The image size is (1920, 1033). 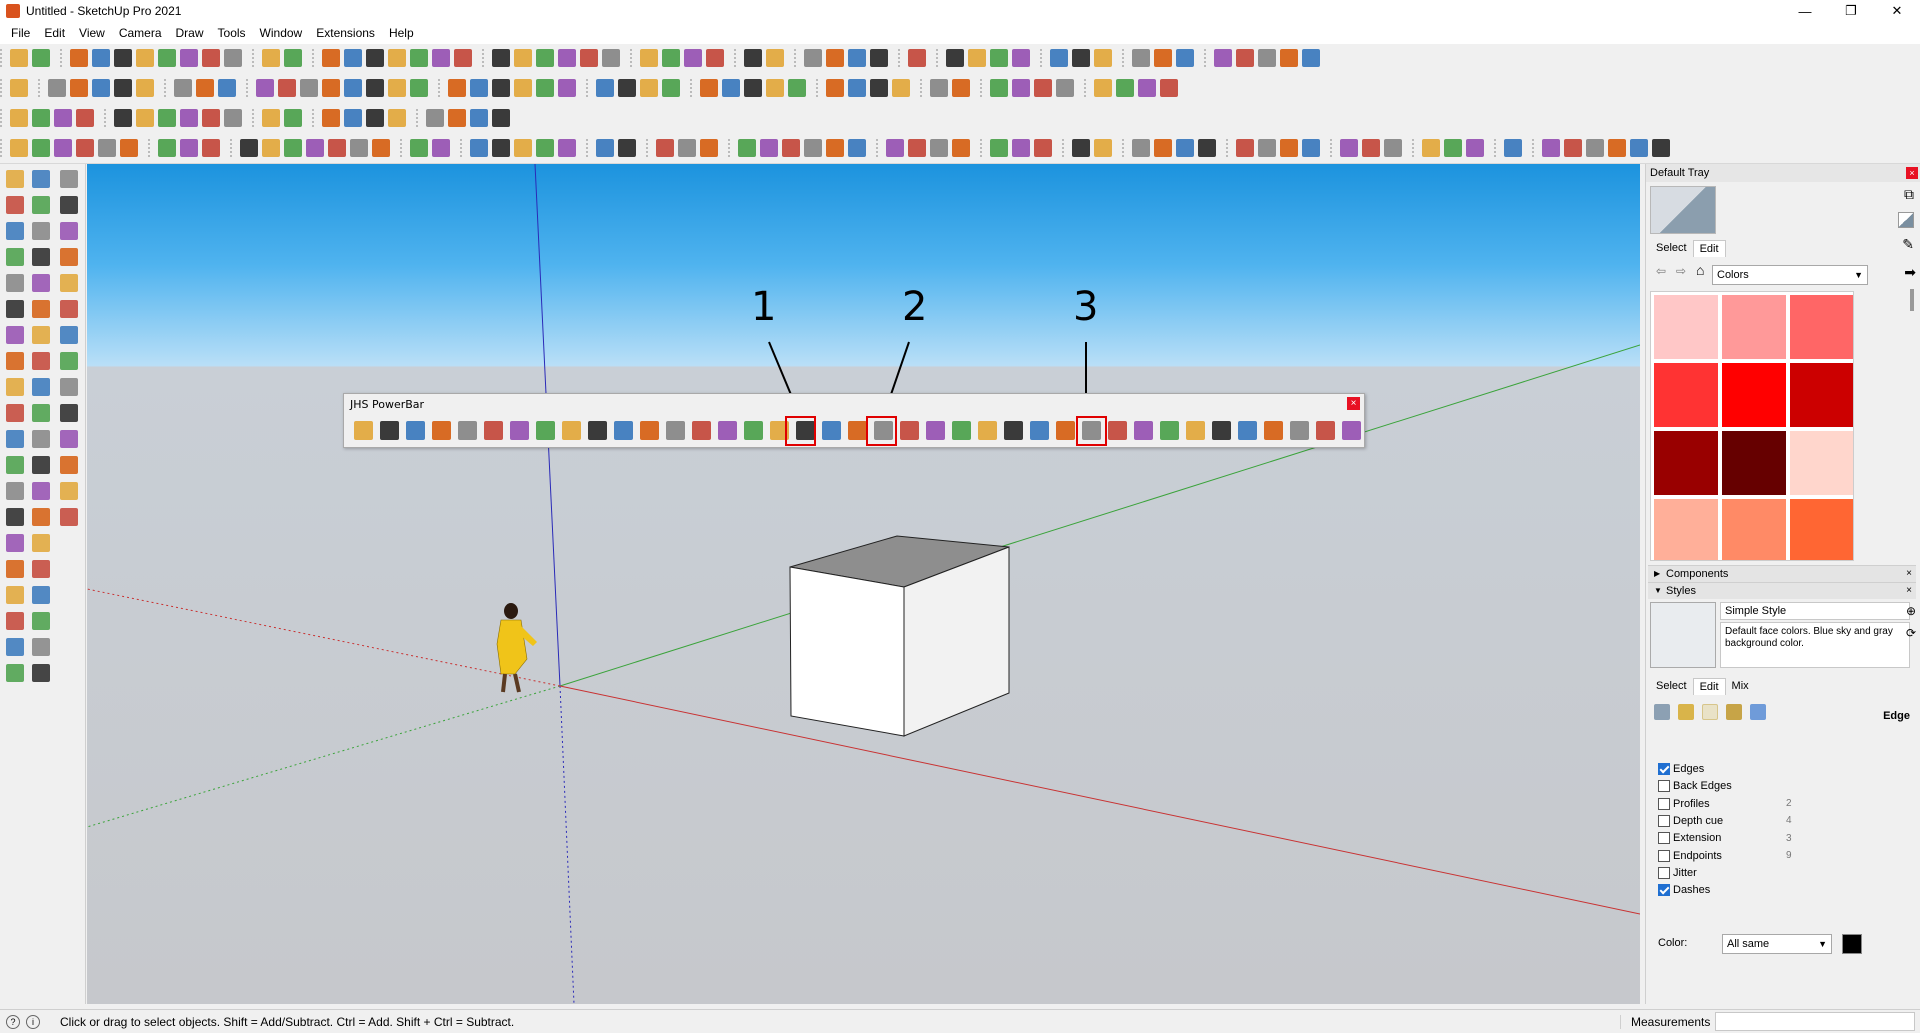 I want to click on edge-option-row: Extension 3, so click(x=1725, y=838).